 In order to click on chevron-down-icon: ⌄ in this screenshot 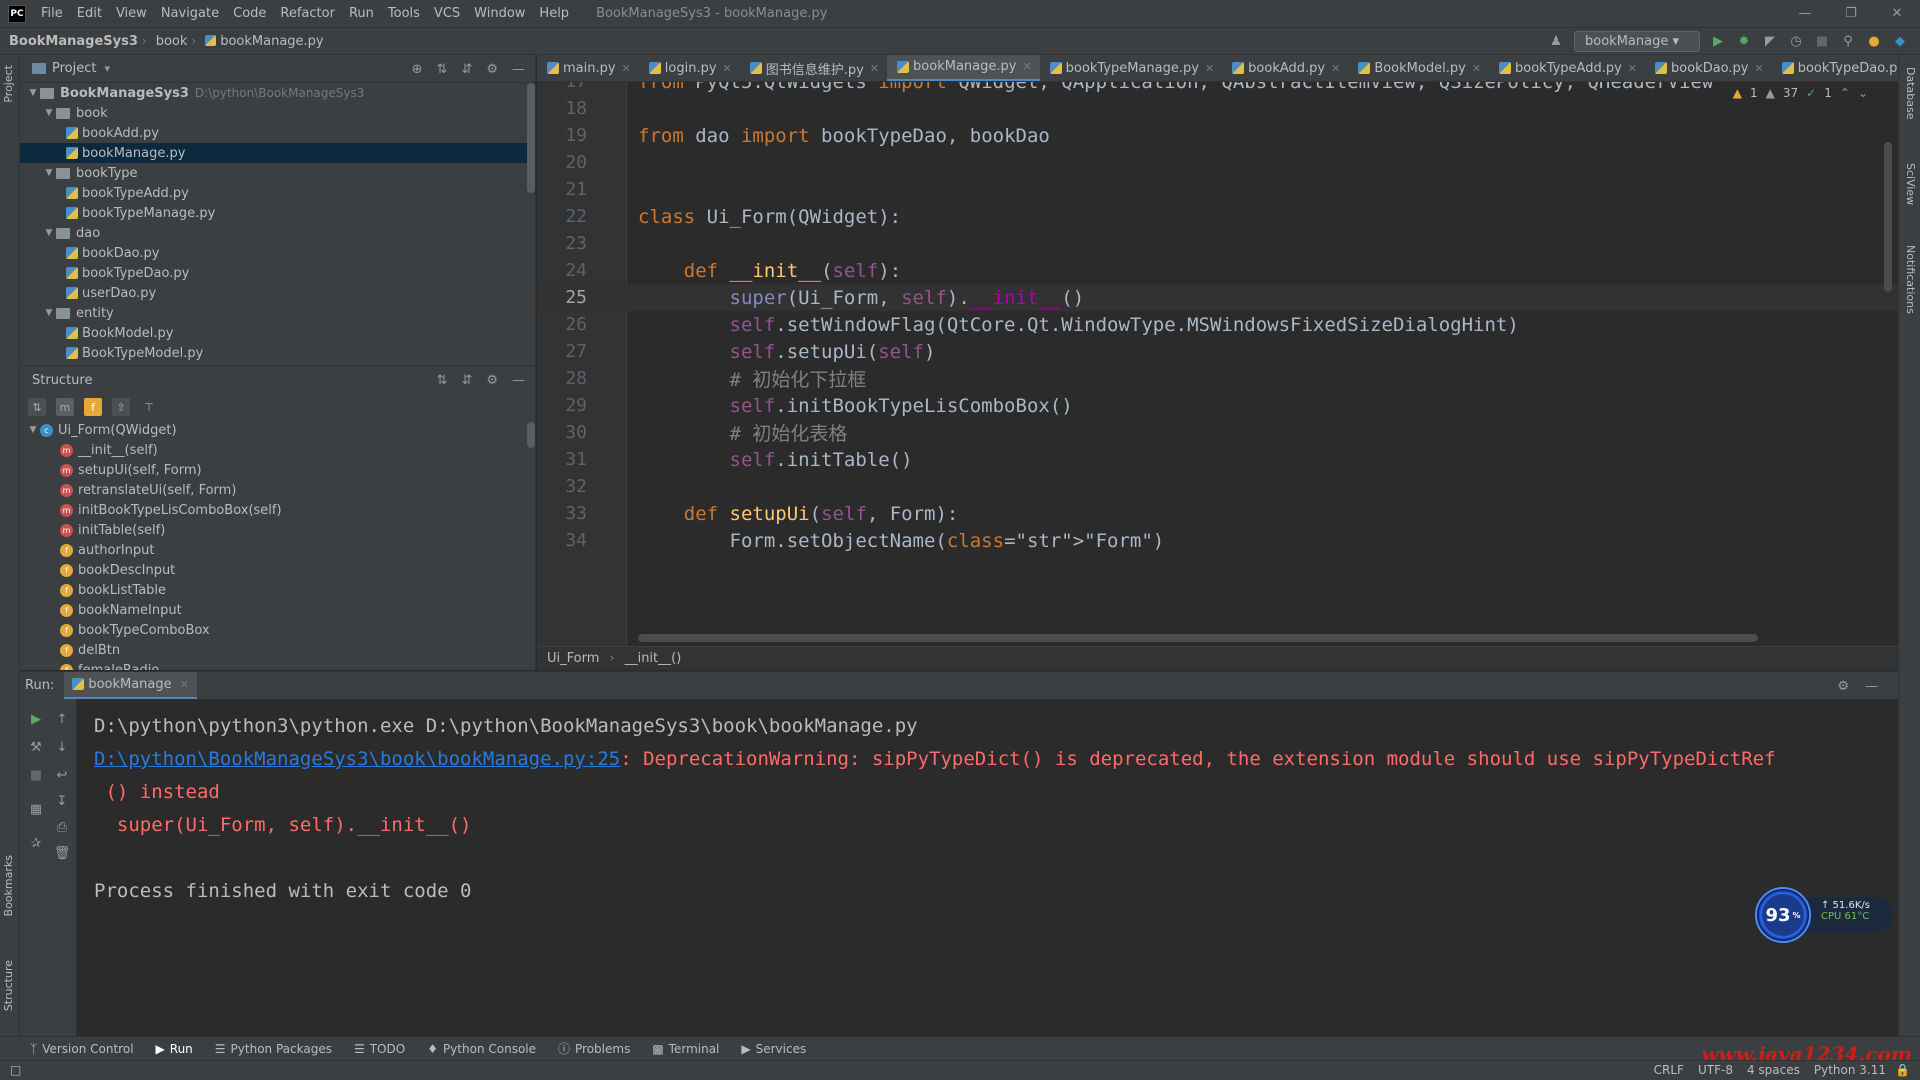, I will do `click(1863, 93)`.